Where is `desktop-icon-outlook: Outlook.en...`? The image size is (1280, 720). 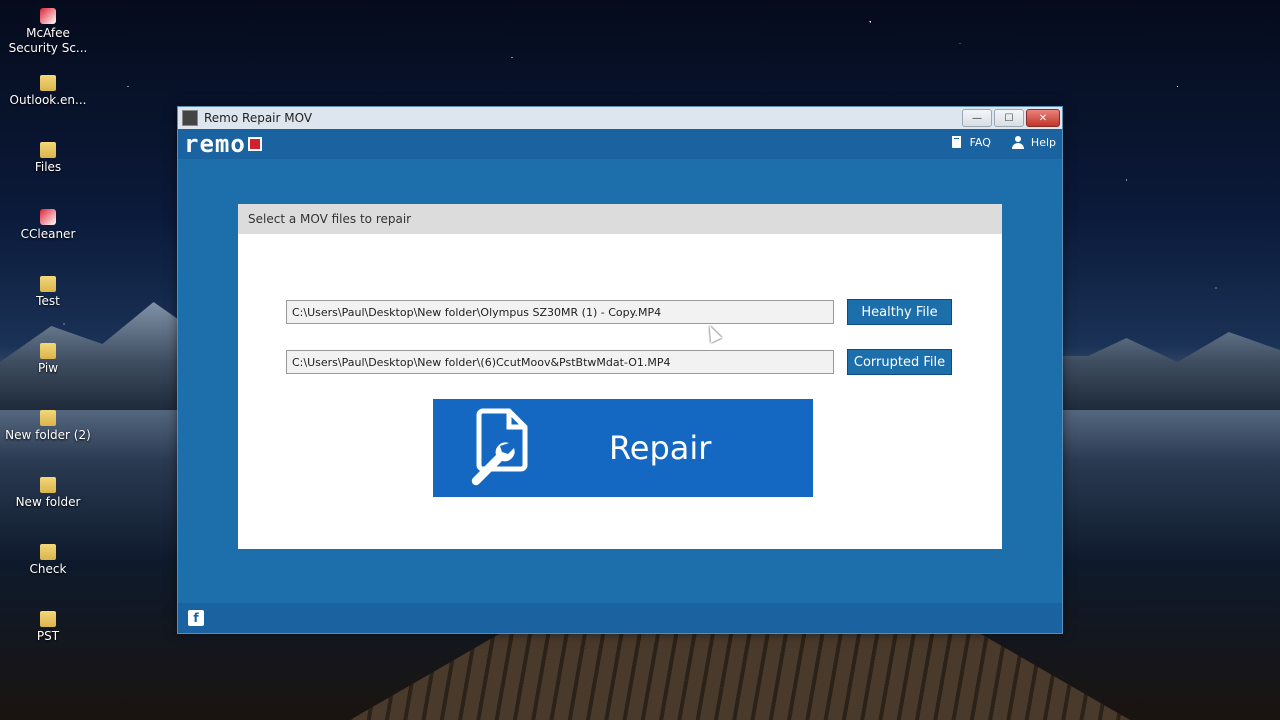
desktop-icon-outlook: Outlook.en... is located at coordinates (48, 91).